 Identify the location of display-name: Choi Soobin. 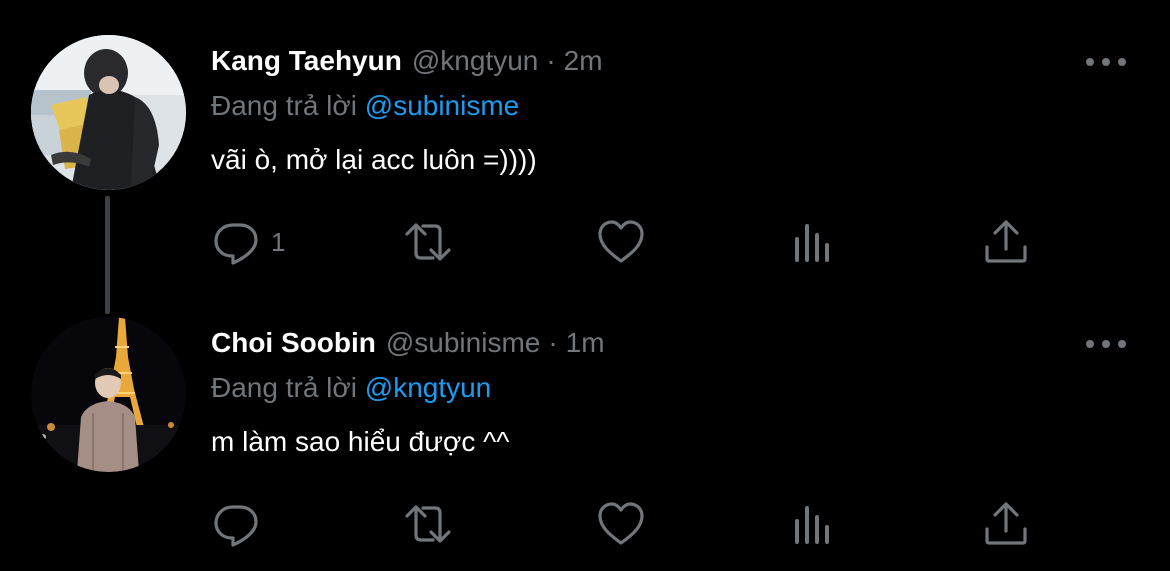
(293, 343).